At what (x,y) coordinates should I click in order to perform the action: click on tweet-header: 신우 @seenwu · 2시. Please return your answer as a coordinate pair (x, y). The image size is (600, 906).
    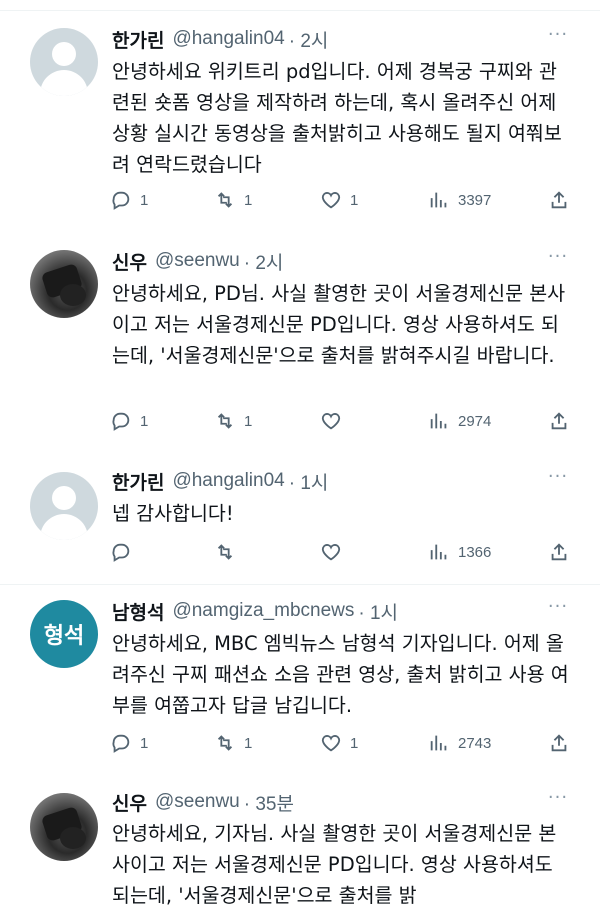
    Looking at the image, I should click on (197, 261).